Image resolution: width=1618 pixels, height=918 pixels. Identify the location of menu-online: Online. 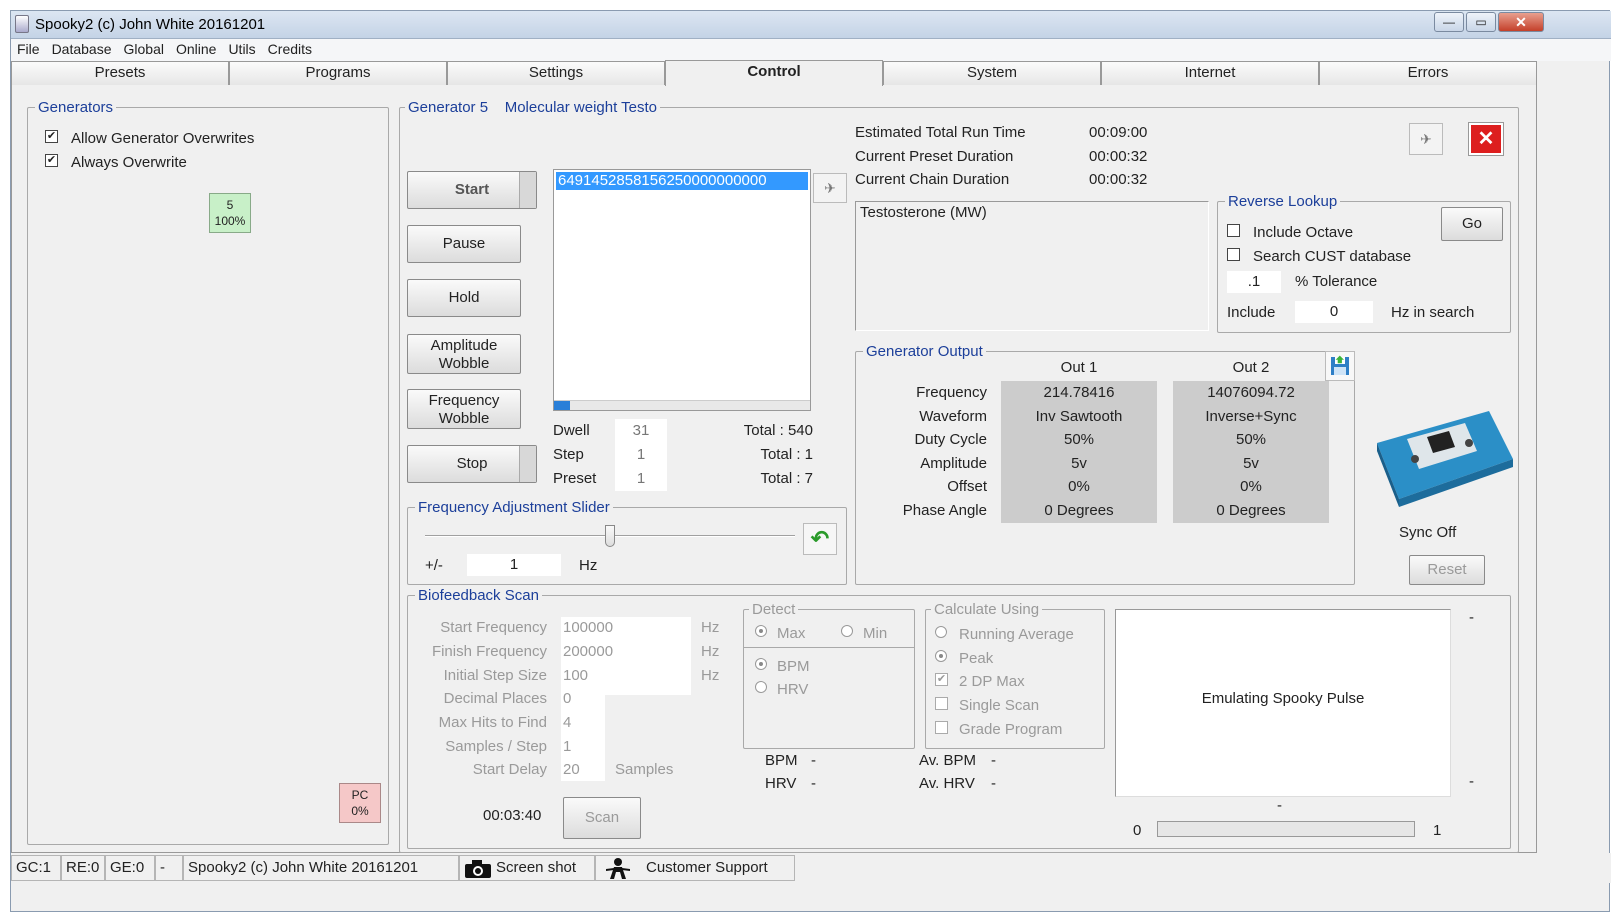
(196, 49).